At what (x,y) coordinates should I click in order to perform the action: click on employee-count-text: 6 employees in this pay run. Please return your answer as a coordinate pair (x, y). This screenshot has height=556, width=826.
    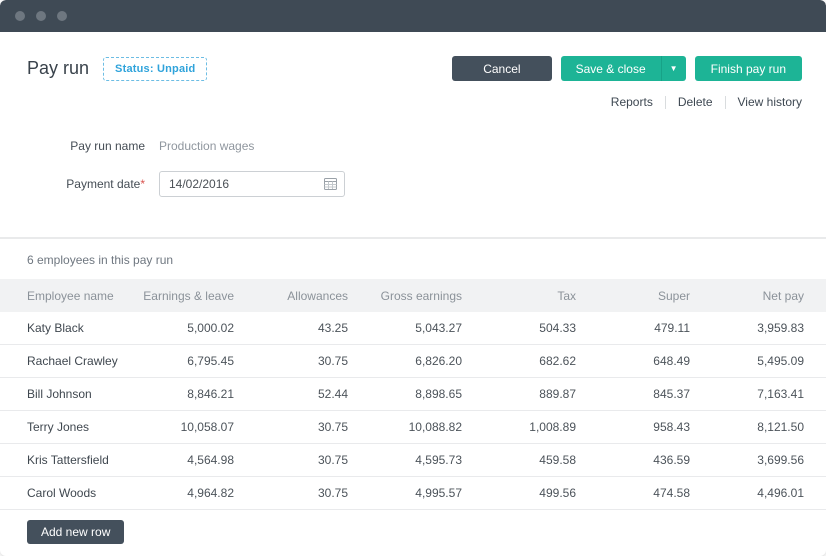
    Looking at the image, I should click on (100, 260).